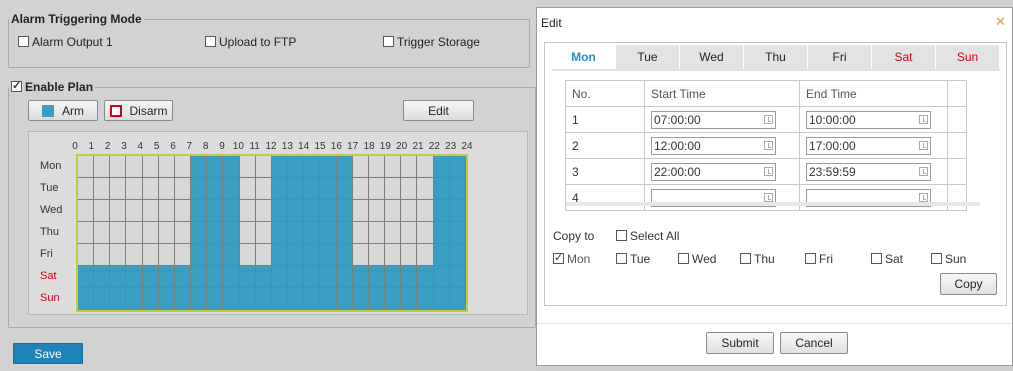 The image size is (1013, 371). What do you see at coordinates (840, 57) in the screenshot?
I see `tab-fri: Fri` at bounding box center [840, 57].